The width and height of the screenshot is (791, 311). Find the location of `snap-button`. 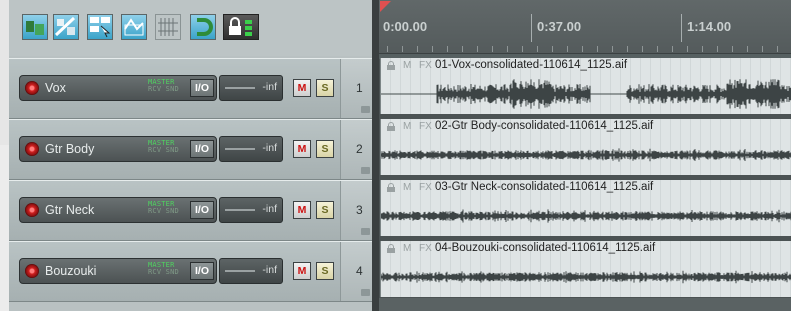

snap-button is located at coordinates (203, 27).